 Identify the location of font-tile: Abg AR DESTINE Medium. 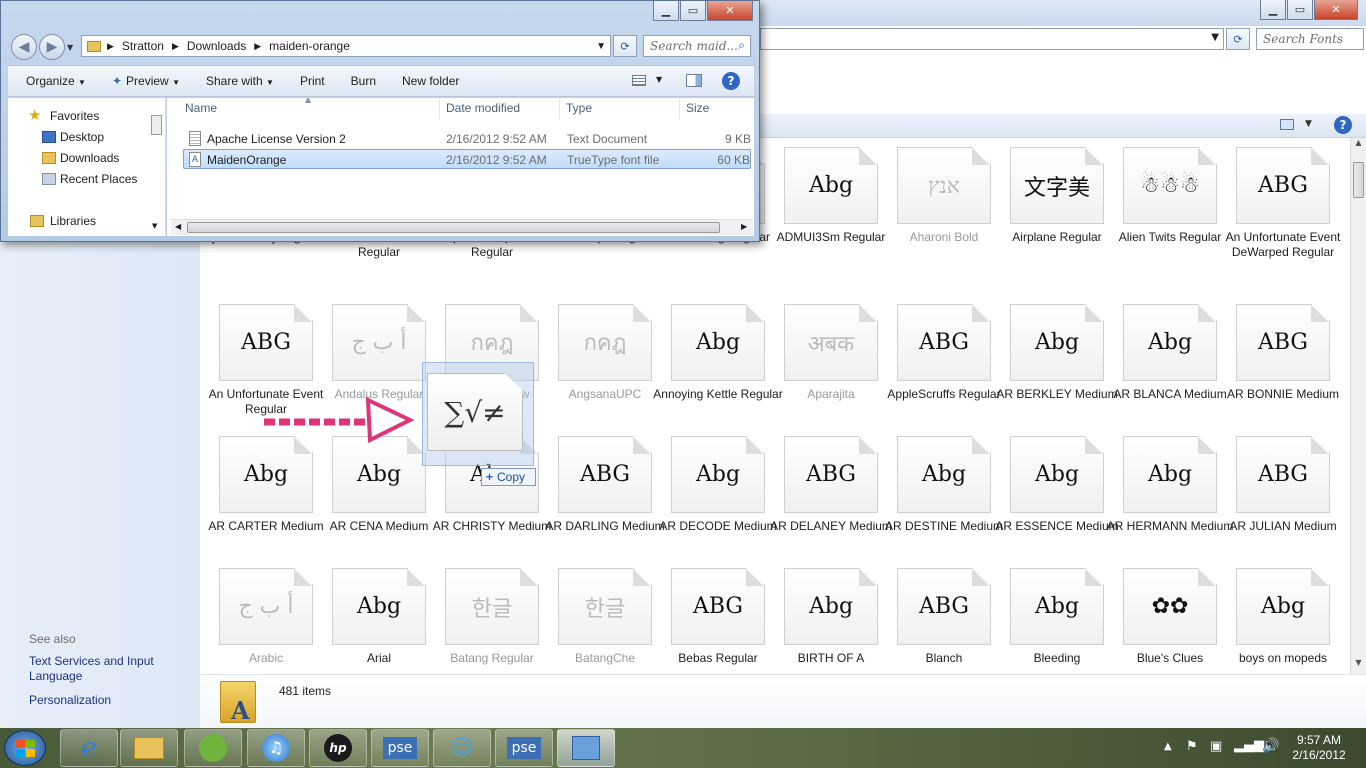
(940, 483).